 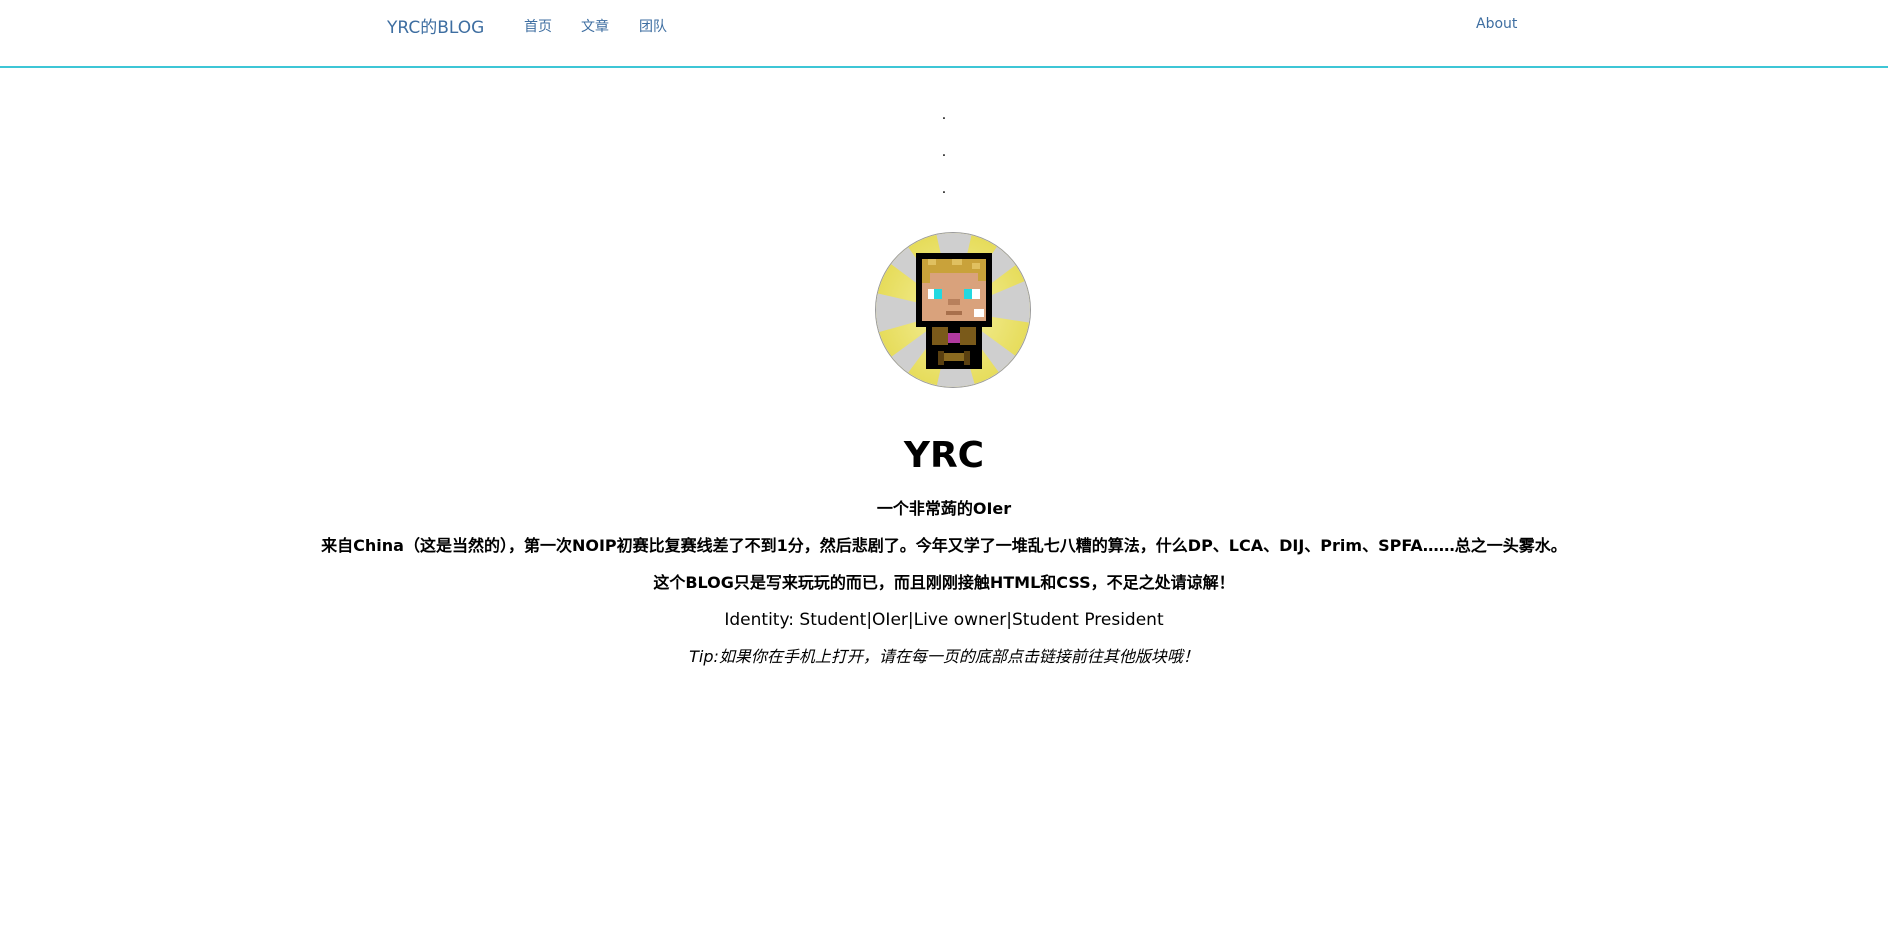 I want to click on nav-link-team: 团队, so click(x=653, y=26).